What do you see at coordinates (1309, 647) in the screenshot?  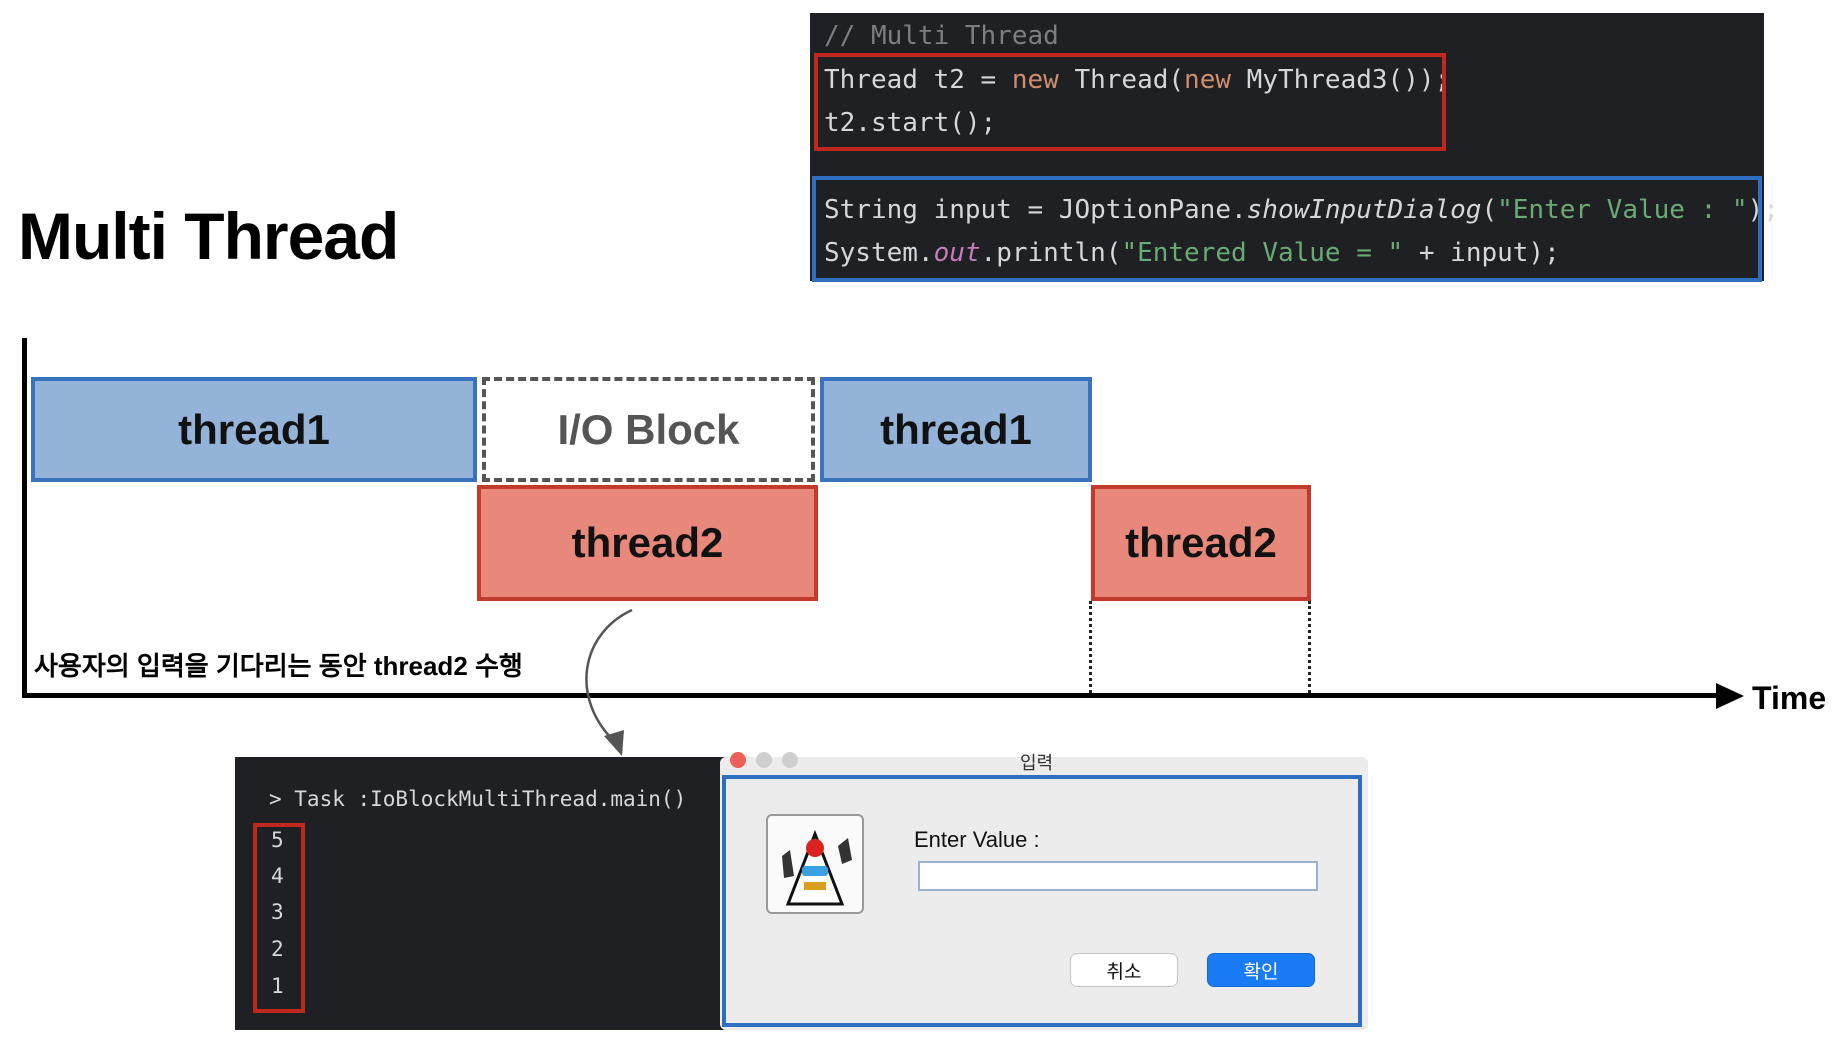 I see `thread2-end-marker-right` at bounding box center [1309, 647].